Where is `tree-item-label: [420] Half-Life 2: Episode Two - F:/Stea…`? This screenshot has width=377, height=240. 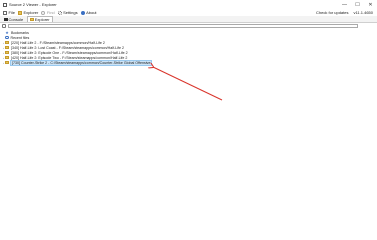 tree-item-label: [420] Half-Life 2: Episode Two - F:/Stea… is located at coordinates (69, 57).